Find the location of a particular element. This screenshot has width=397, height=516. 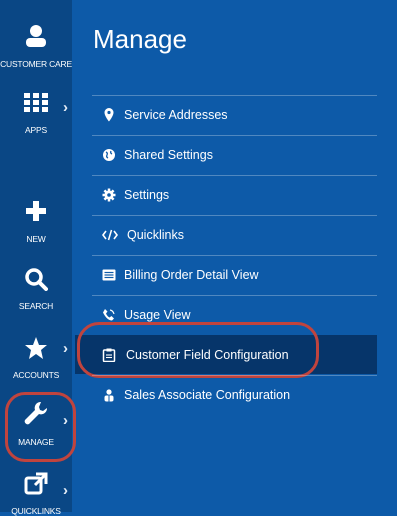

nav-label: QUICKLINKS is located at coordinates (36, 511).